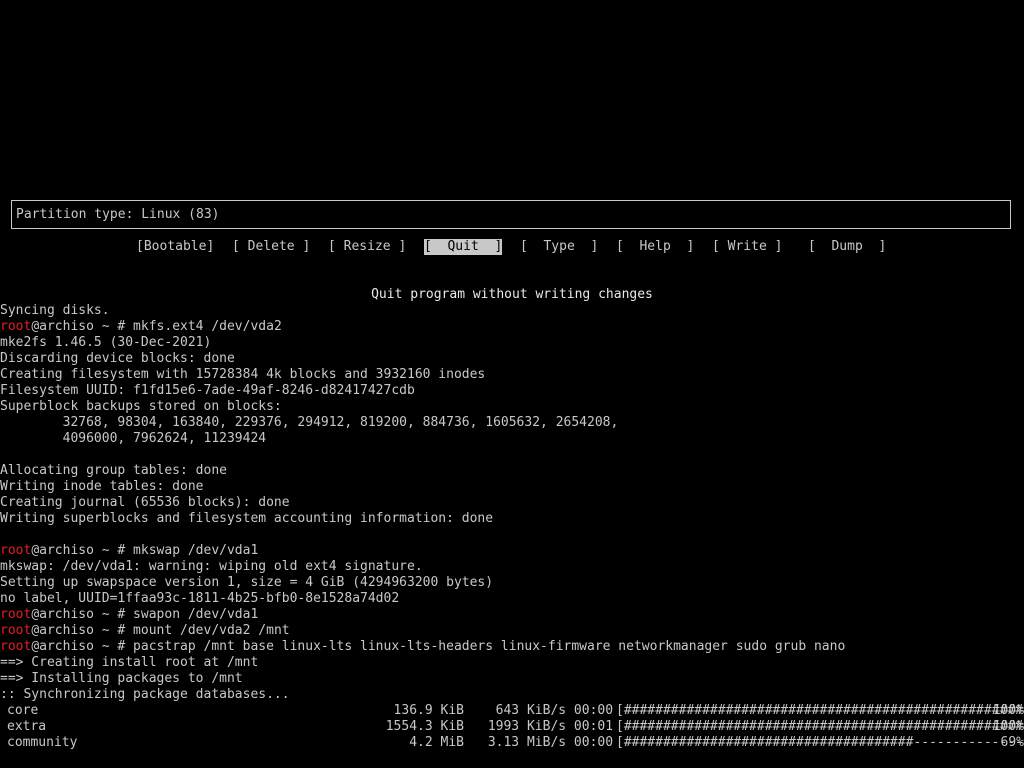 The image size is (1024, 768). Describe the element at coordinates (547, 742) in the screenshot. I see `package-rate: 3.13 MiB/s 00:00` at that location.